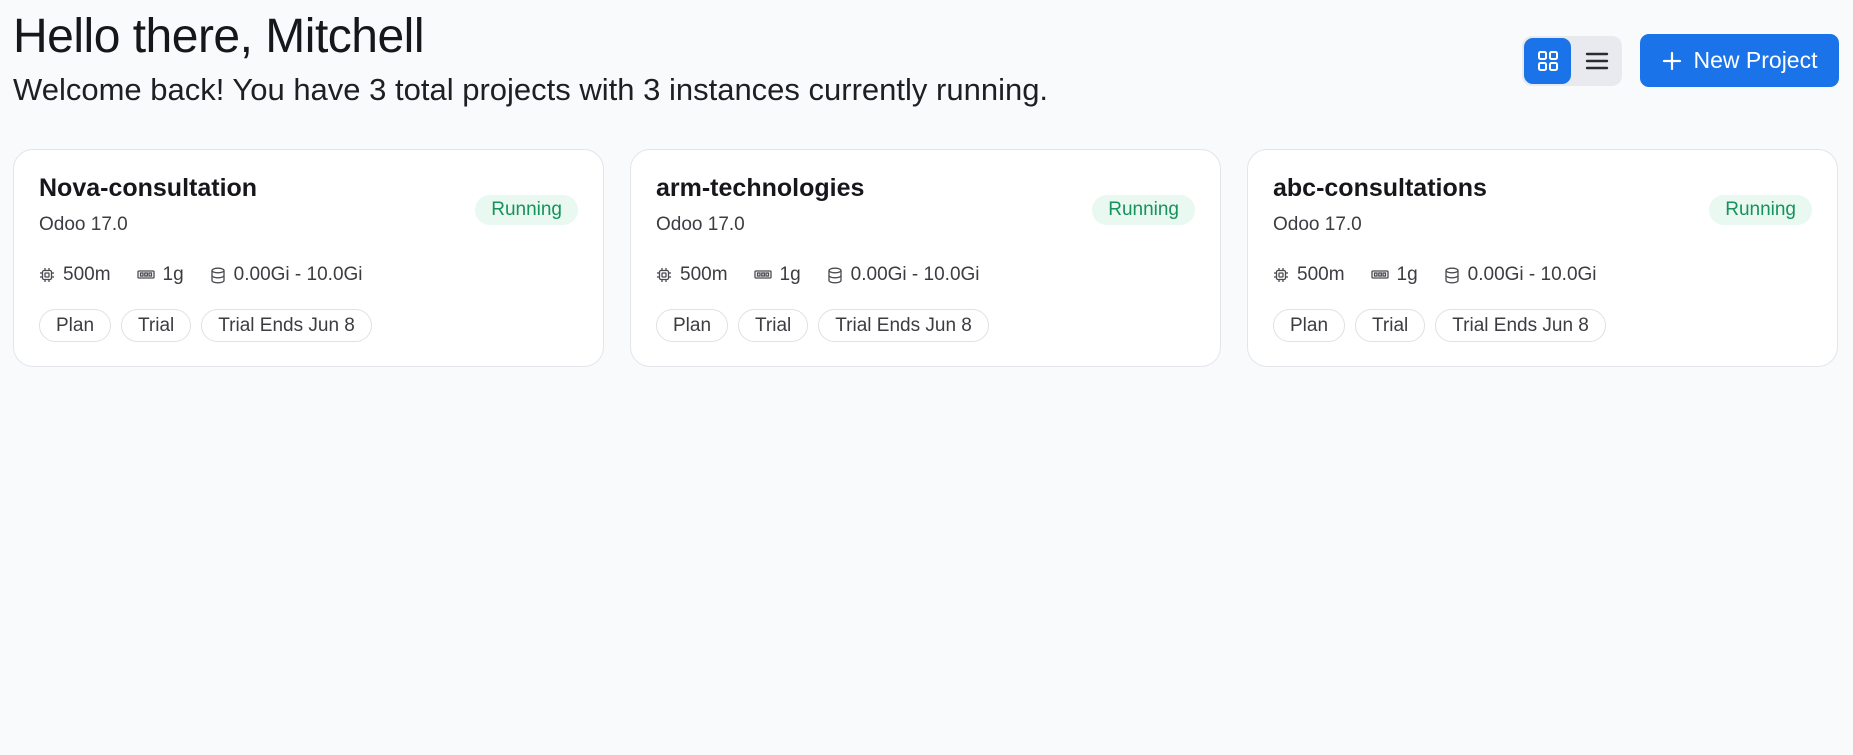 The height and width of the screenshot is (755, 1853). What do you see at coordinates (1671, 60) in the screenshot?
I see `plus-icon` at bounding box center [1671, 60].